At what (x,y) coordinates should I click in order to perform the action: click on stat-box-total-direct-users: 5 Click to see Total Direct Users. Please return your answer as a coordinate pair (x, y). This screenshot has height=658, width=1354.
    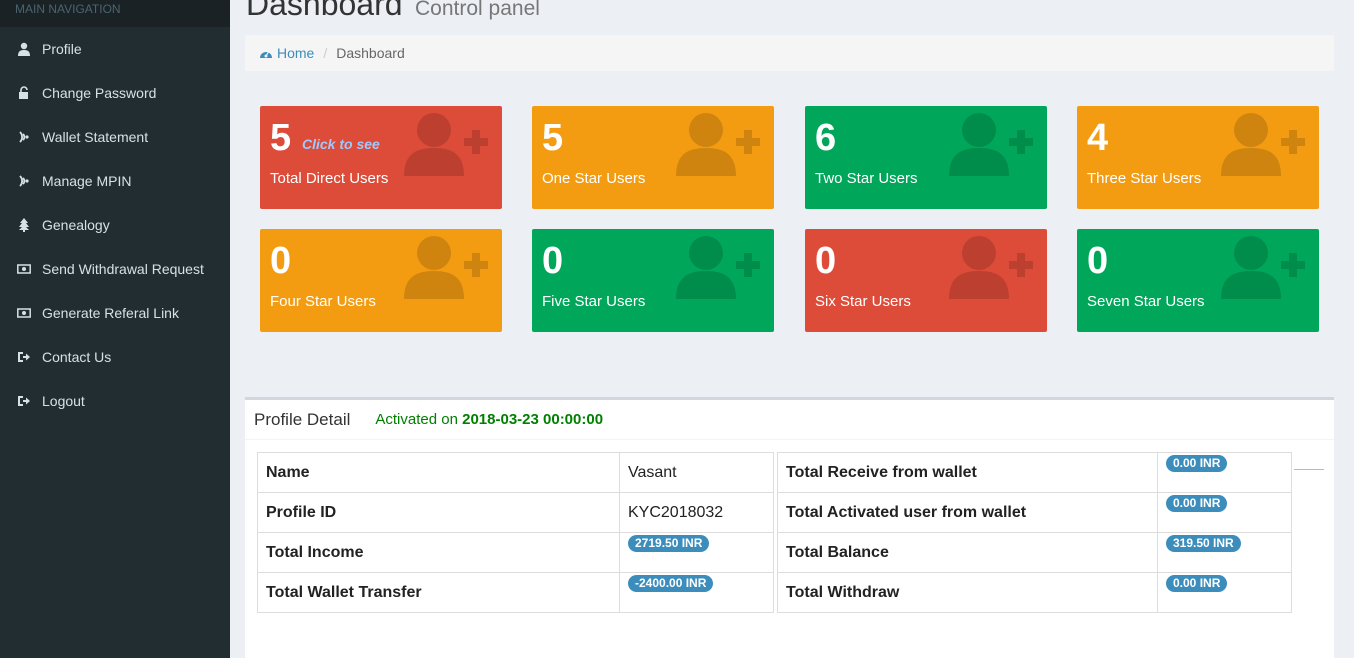
    Looking at the image, I should click on (381, 157).